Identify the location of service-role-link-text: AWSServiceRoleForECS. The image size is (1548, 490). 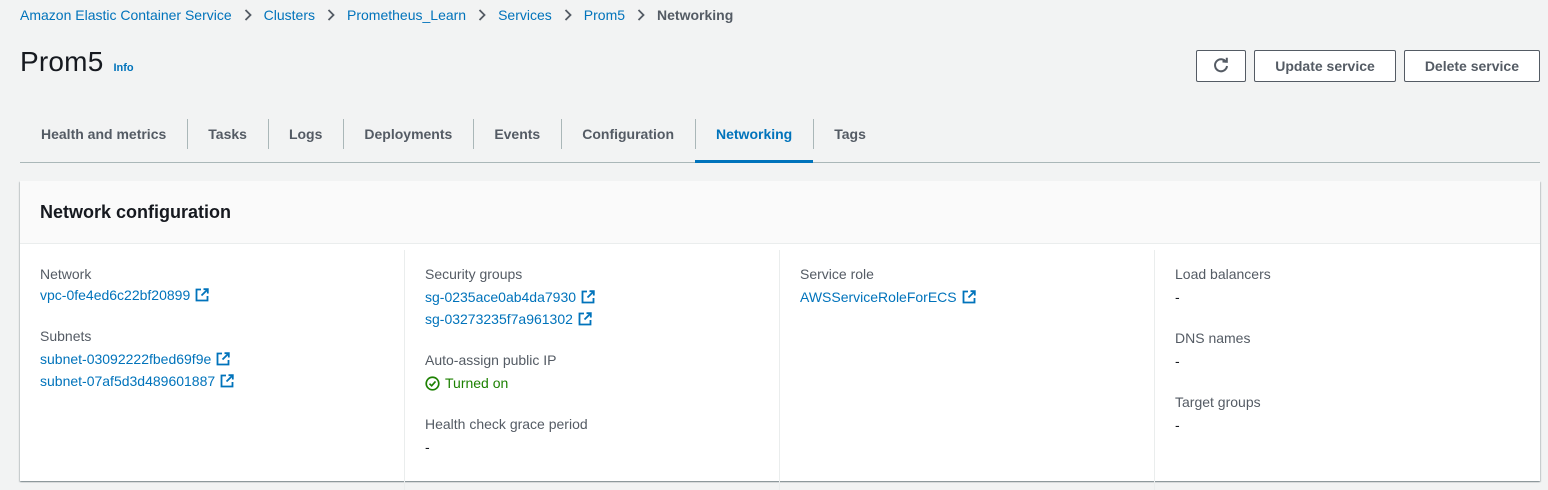
(878, 297).